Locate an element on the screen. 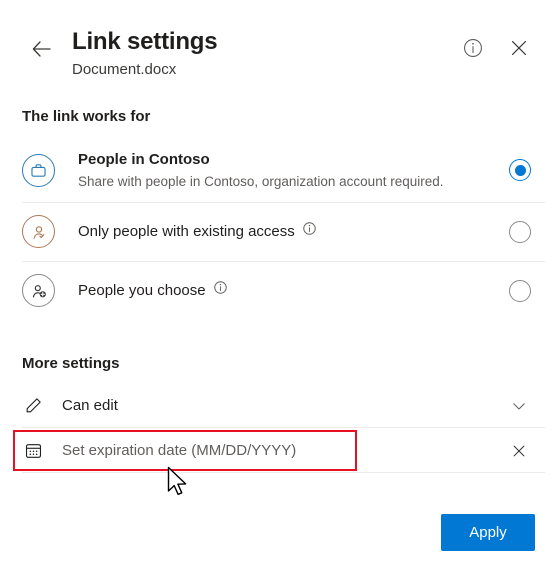 This screenshot has height=569, width=553. close-icon is located at coordinates (519, 50).